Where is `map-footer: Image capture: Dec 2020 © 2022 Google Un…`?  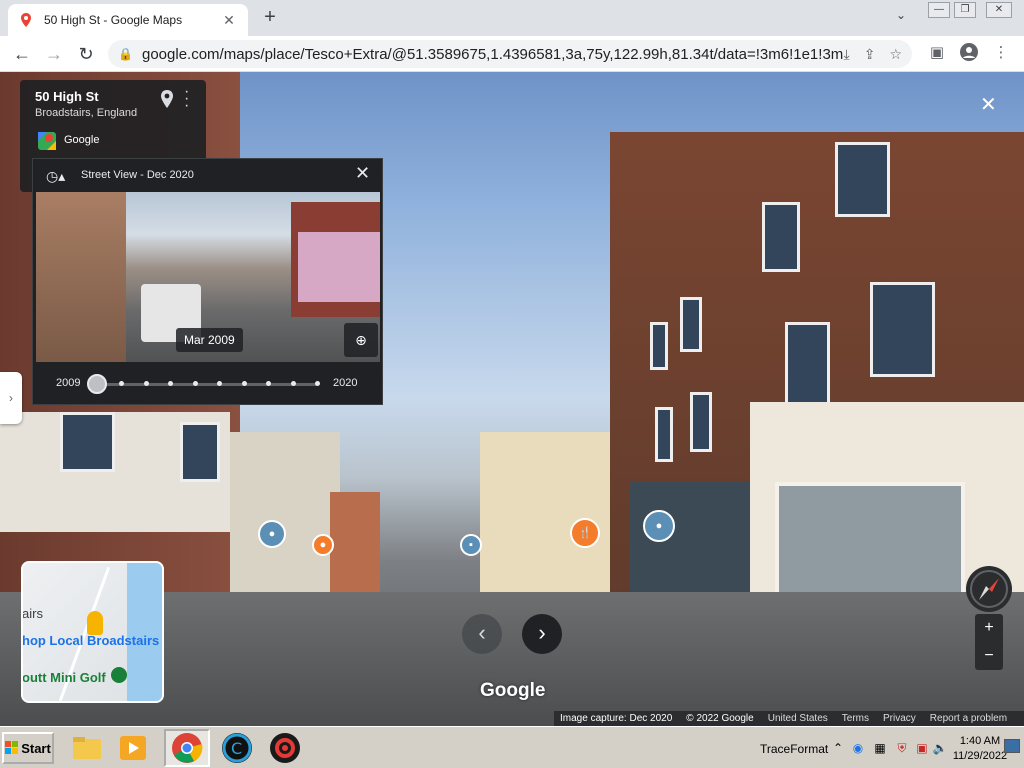
map-footer: Image capture: Dec 2020 © 2022 Google Un… is located at coordinates (789, 718).